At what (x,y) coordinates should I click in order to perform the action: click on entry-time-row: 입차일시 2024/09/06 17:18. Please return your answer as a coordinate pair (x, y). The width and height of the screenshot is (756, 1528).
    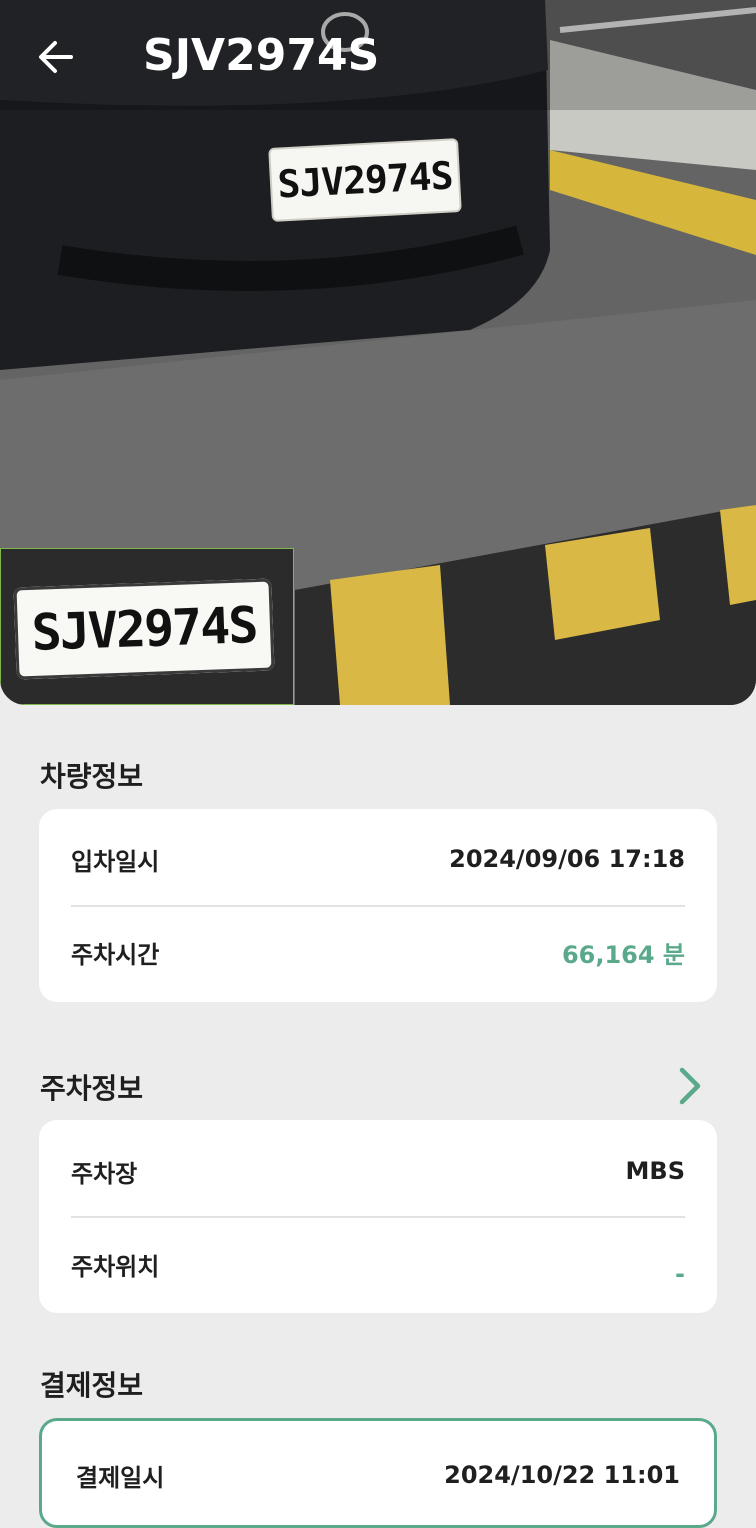
    Looking at the image, I should click on (378, 859).